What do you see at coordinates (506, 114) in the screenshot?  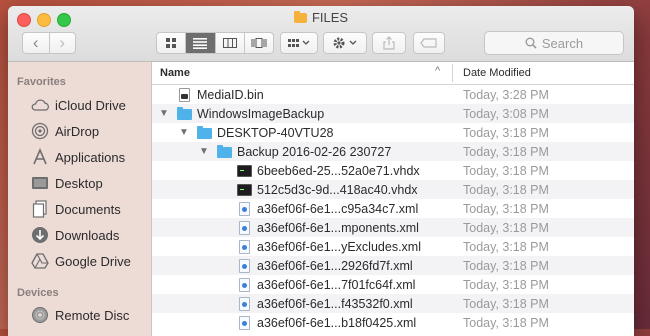 I see `file-date-modified: Today, 3:08 PM` at bounding box center [506, 114].